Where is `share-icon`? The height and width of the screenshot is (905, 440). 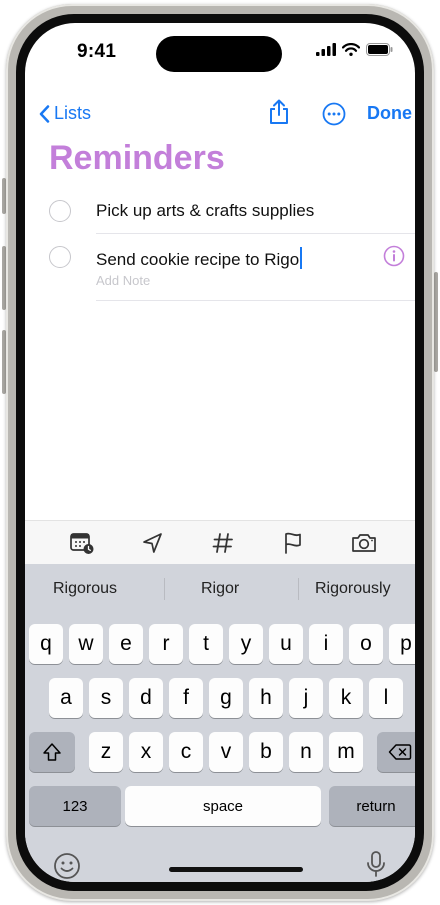
share-icon is located at coordinates (279, 111).